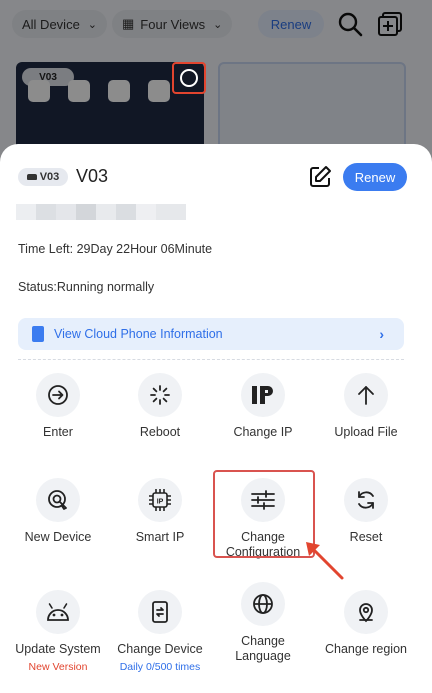 Image resolution: width=432 pixels, height=693 pixels. I want to click on view-info-link: View Cloud Phone Information ›, so click(211, 334).